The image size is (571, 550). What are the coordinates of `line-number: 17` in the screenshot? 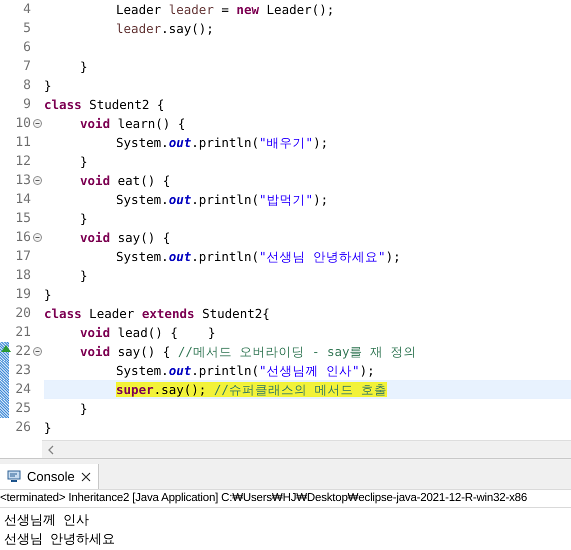 It's located at (22, 257).